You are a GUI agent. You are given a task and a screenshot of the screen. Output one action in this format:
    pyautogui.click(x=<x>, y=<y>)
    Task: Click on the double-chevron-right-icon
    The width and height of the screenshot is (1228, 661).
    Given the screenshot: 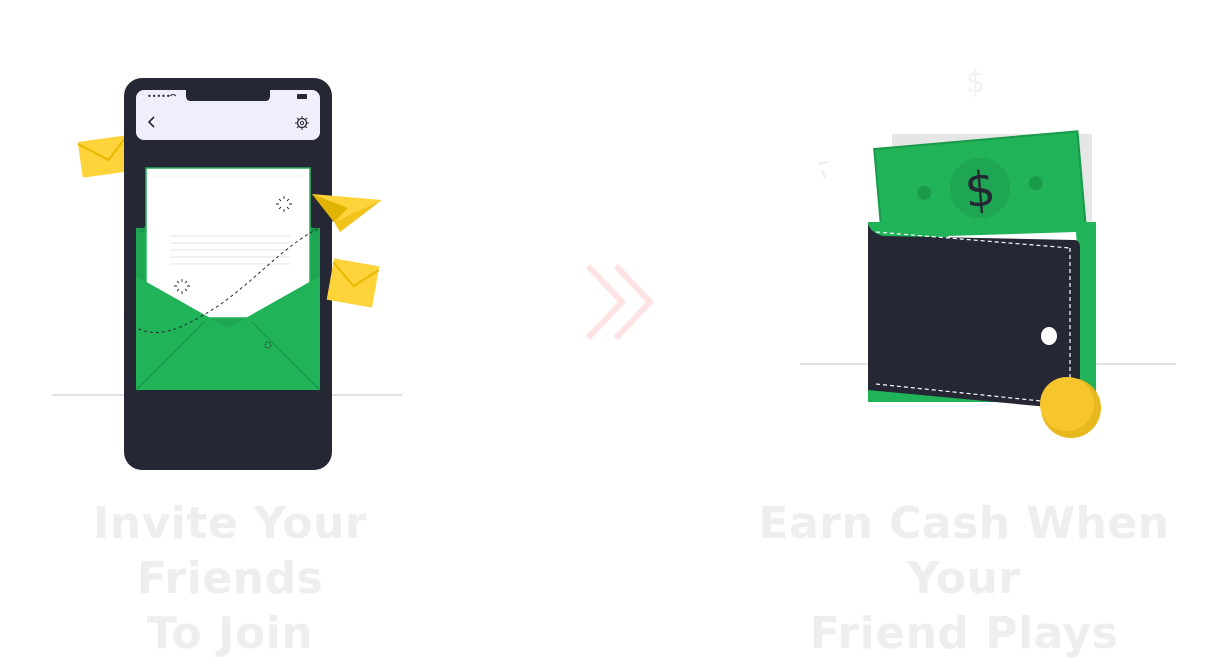 What is the action you would take?
    pyautogui.click(x=620, y=302)
    